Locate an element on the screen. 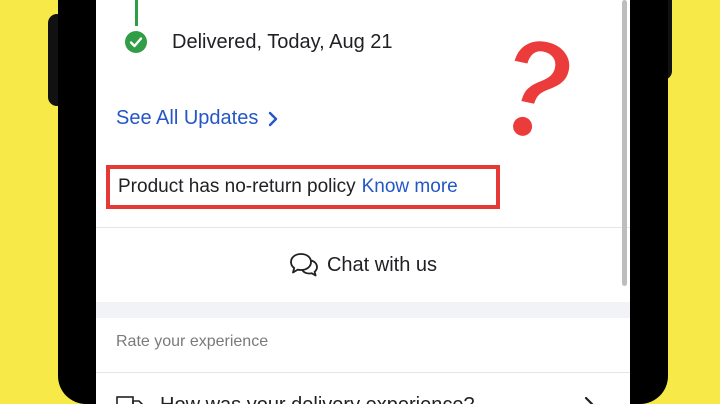 Image resolution: width=720 pixels, height=404 pixels. see-all-updates-link: See All Updates is located at coordinates (197, 118).